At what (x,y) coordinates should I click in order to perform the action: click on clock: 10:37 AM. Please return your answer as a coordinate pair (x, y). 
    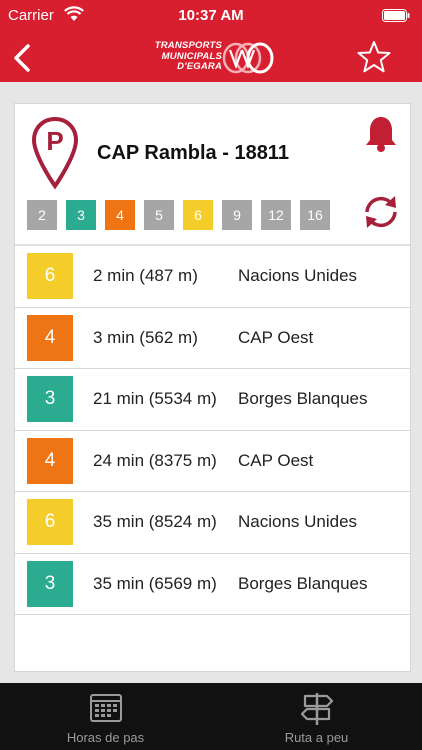
    Looking at the image, I should click on (211, 15).